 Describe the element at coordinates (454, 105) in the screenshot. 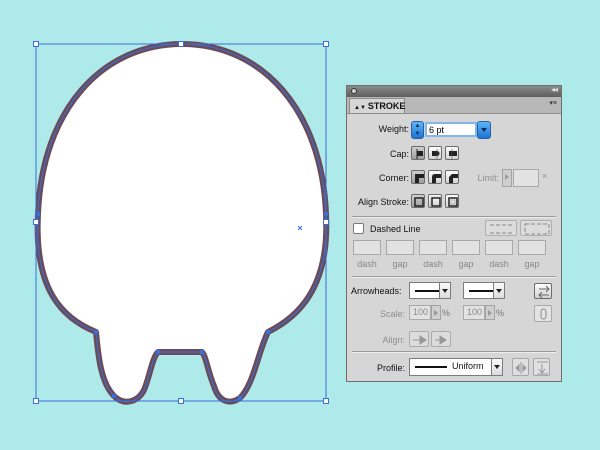

I see `panel-tab-row: ▲▼ STROKE ▾≡` at that location.